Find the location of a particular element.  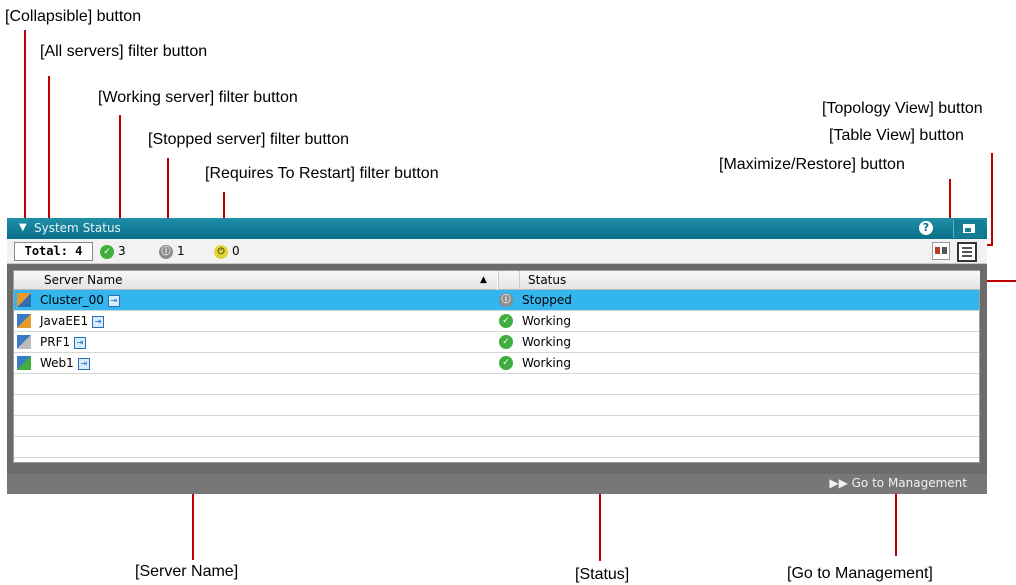

status-text: Stopped is located at coordinates (547, 300).